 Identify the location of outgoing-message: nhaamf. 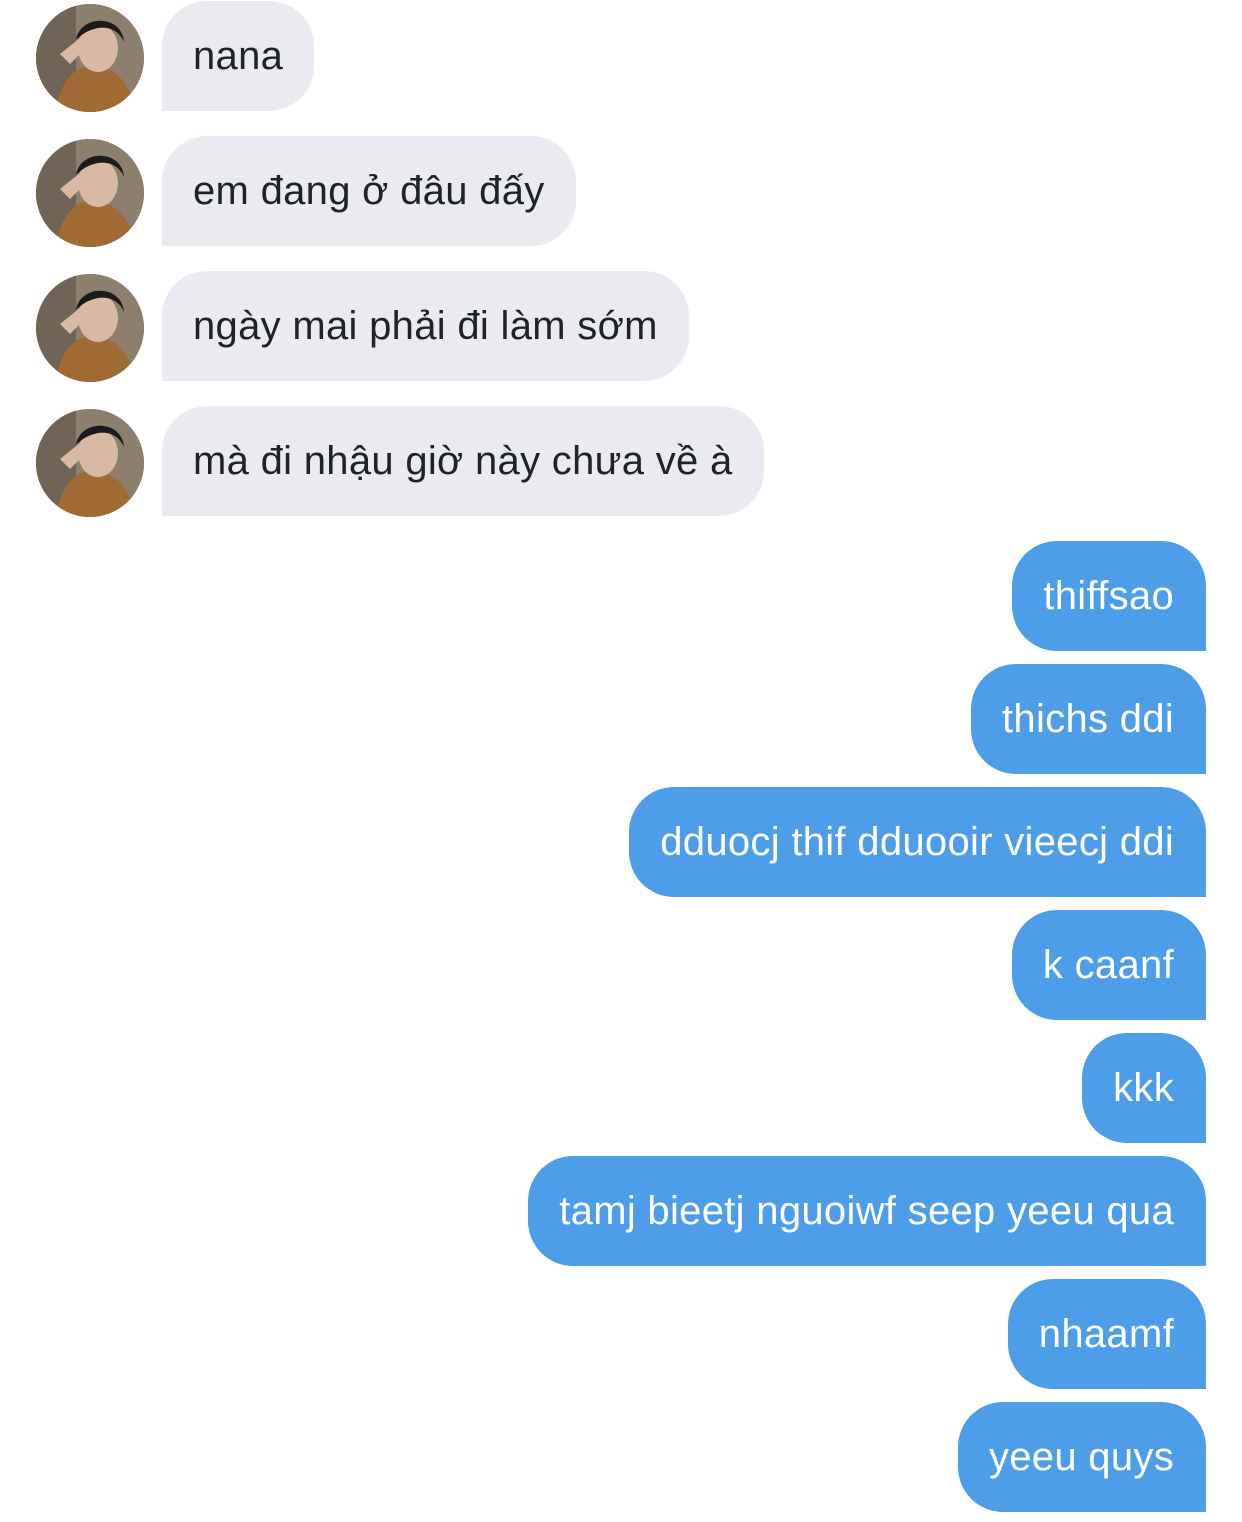
(1106, 1334).